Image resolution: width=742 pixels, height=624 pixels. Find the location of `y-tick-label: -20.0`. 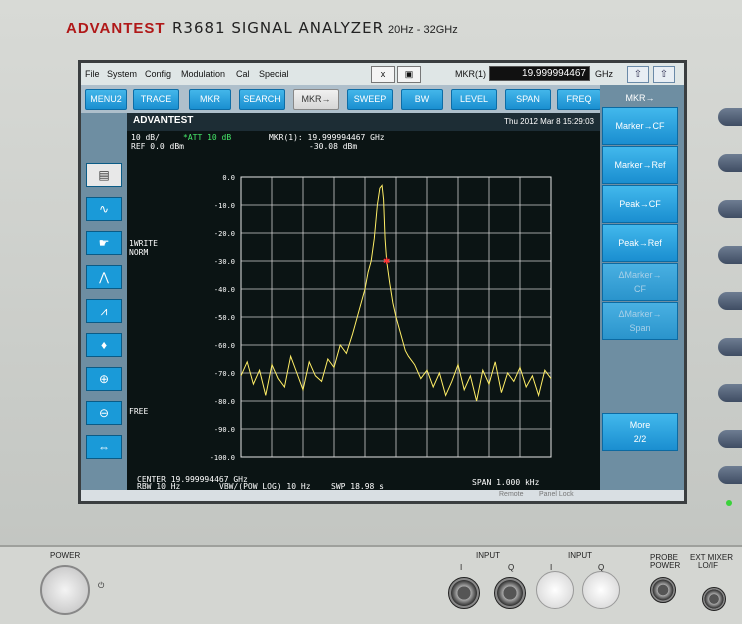

y-tick-label: -20.0 is located at coordinates (224, 234).